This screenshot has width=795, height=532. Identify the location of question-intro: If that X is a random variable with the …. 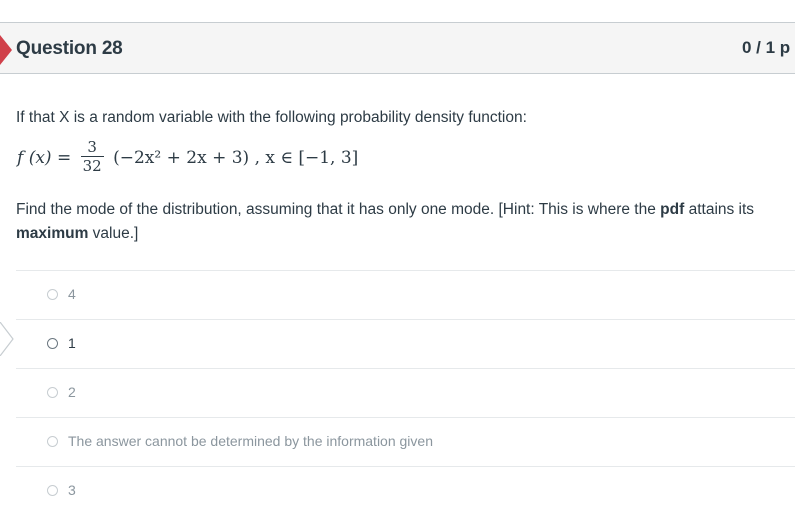
(271, 117).